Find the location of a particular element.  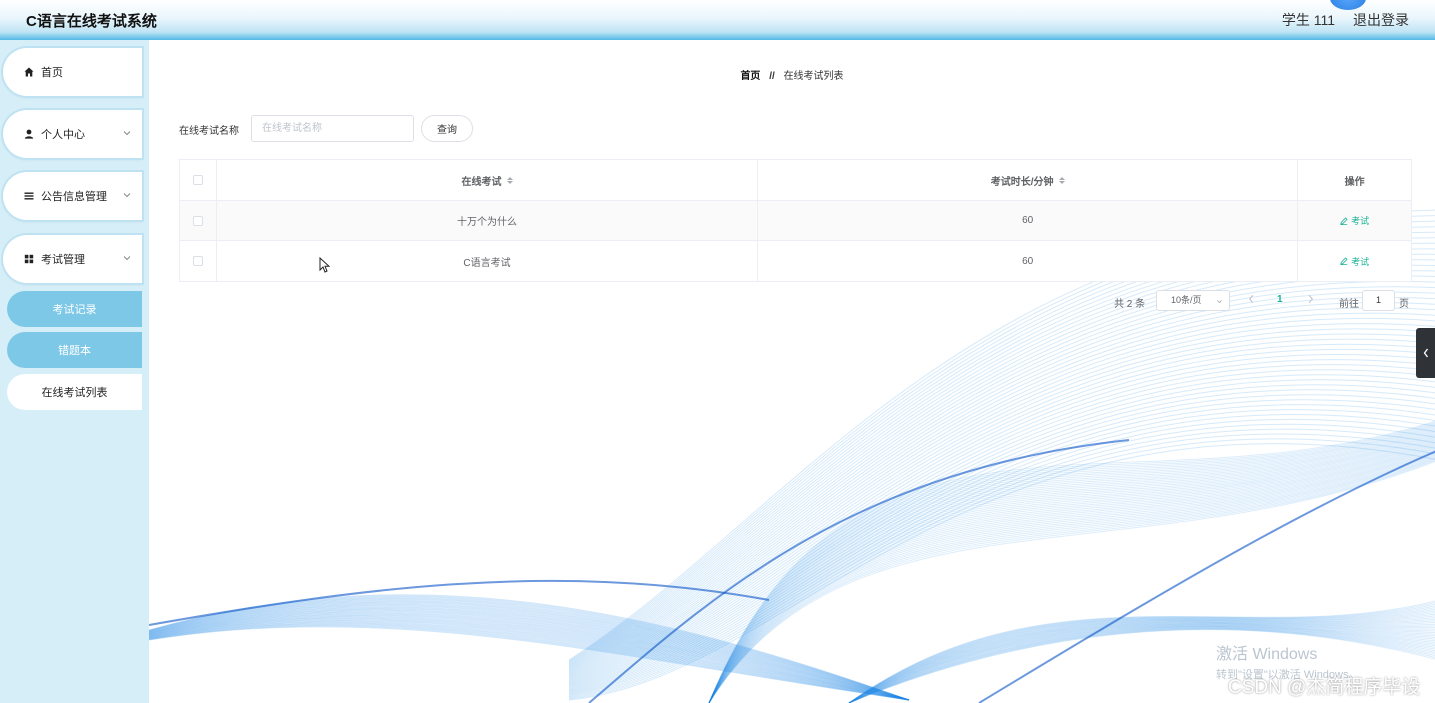

avatar-orb is located at coordinates (1348, 5).